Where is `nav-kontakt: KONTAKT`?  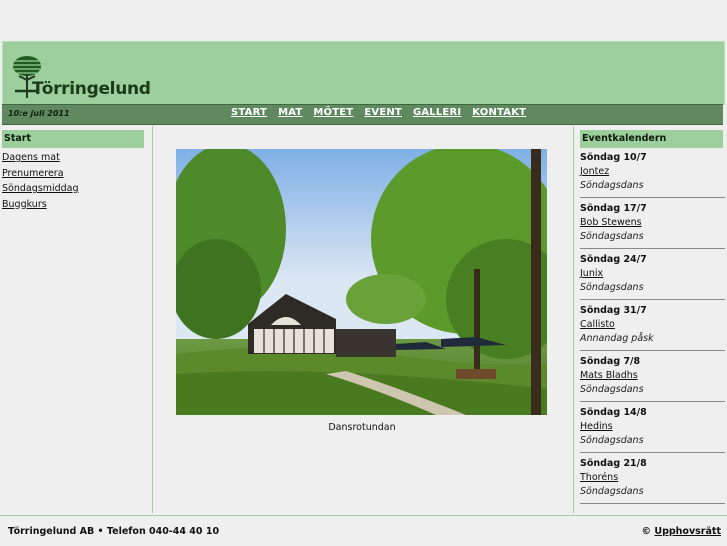
nav-kontakt: KONTAKT is located at coordinates (499, 112).